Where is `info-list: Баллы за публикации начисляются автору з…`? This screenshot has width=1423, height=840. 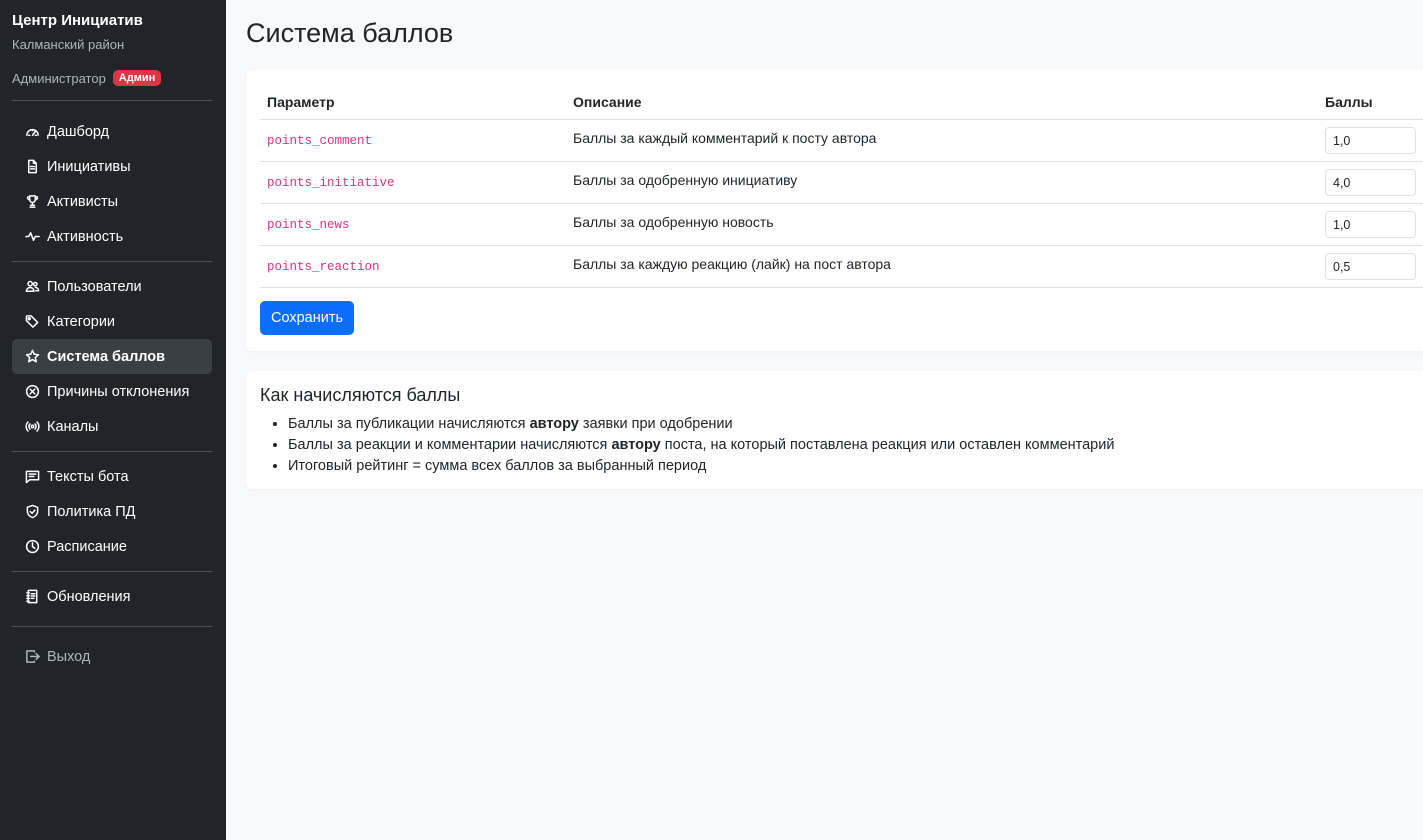
info-list: Баллы за публикации начисляются автору з… is located at coordinates (834, 445).